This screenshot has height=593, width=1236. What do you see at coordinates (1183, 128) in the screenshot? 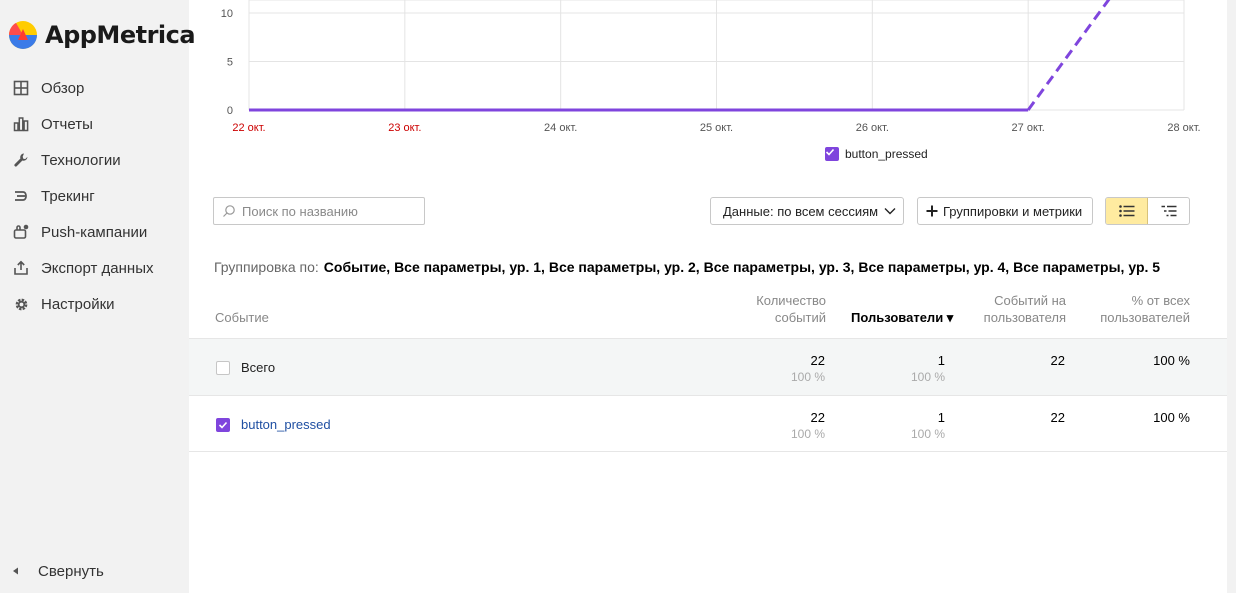
I see `x-tick-label: 28 окт.` at bounding box center [1183, 128].